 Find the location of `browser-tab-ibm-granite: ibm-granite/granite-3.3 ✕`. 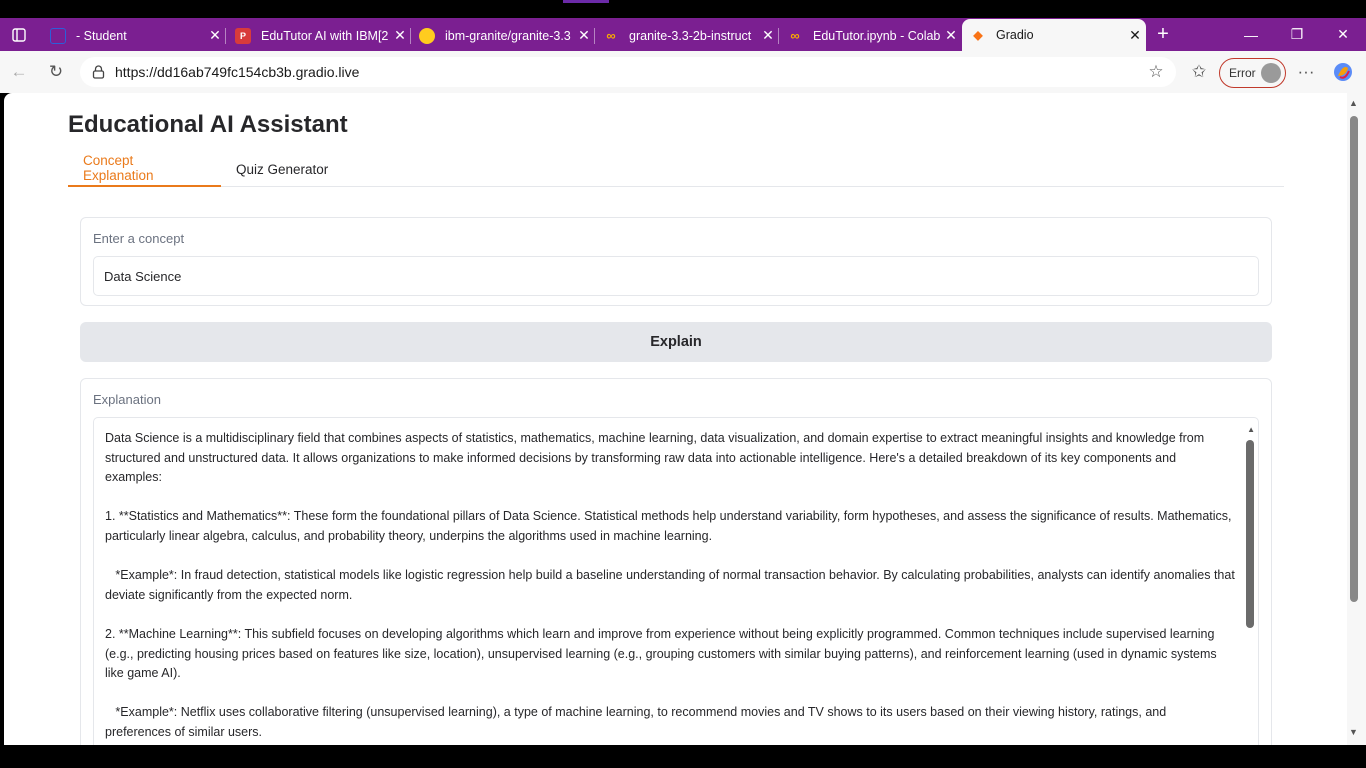

browser-tab-ibm-granite: ibm-granite/granite-3.3 ✕ is located at coordinates (503, 35).